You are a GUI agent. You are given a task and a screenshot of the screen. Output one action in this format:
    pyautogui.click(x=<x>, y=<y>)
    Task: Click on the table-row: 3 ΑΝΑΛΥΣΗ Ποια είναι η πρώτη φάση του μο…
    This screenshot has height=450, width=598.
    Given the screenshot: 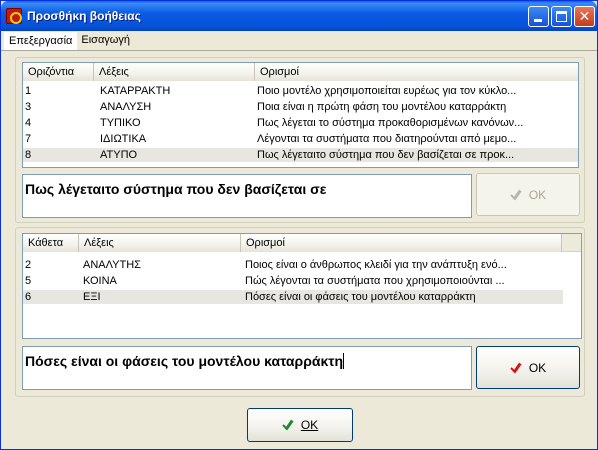 What is the action you would take?
    pyautogui.click(x=300, y=107)
    